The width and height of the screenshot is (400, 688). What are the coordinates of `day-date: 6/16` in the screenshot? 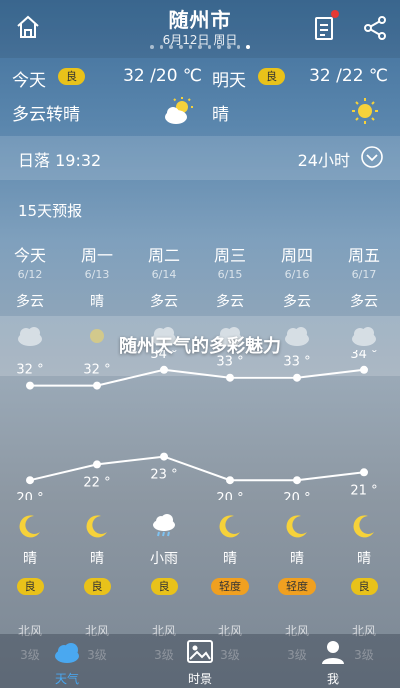 It's located at (297, 274).